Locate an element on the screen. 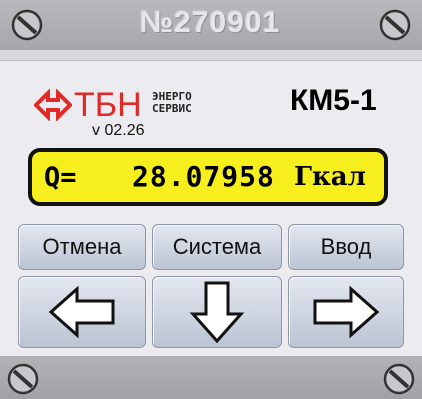 The height and width of the screenshot is (399, 422). brand-subtitle: ЭНЕРГО СЕРВИС is located at coordinates (172, 103).